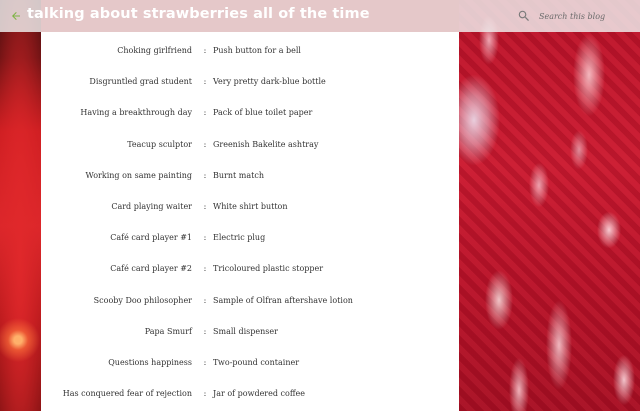 Image resolution: width=640 pixels, height=411 pixels. I want to click on role-label: Card playing waiter, so click(151, 206).